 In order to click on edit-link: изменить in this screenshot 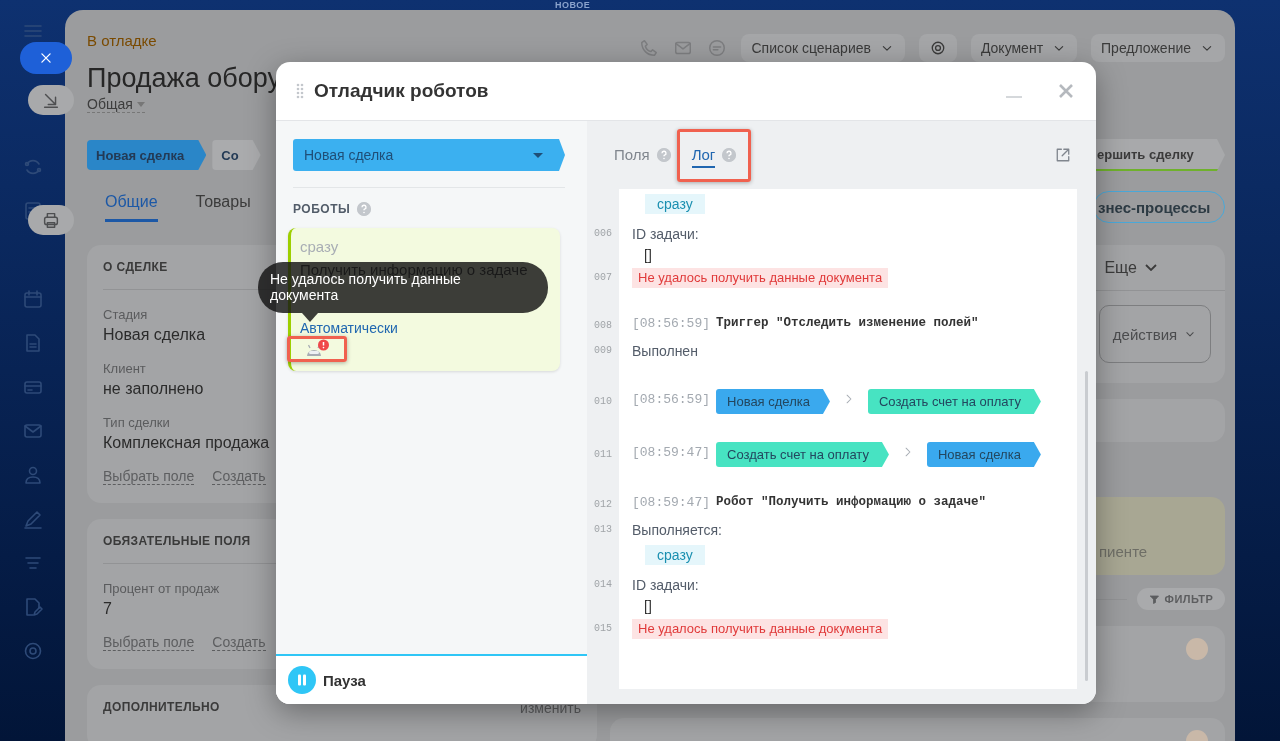, I will do `click(550, 708)`.